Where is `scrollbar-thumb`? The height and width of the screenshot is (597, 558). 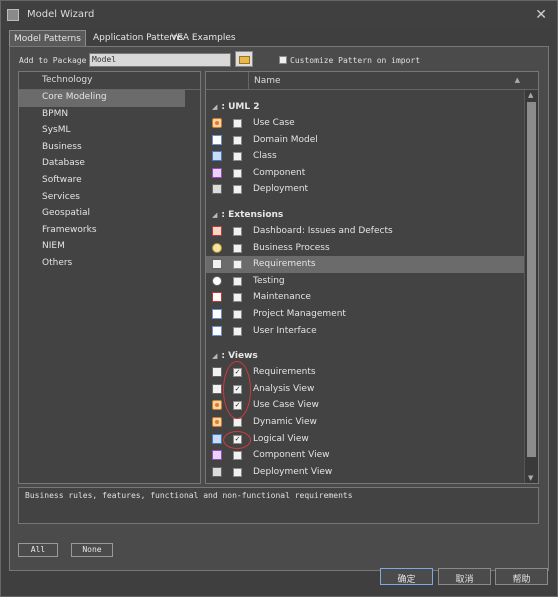 scrollbar-thumb is located at coordinates (531, 279).